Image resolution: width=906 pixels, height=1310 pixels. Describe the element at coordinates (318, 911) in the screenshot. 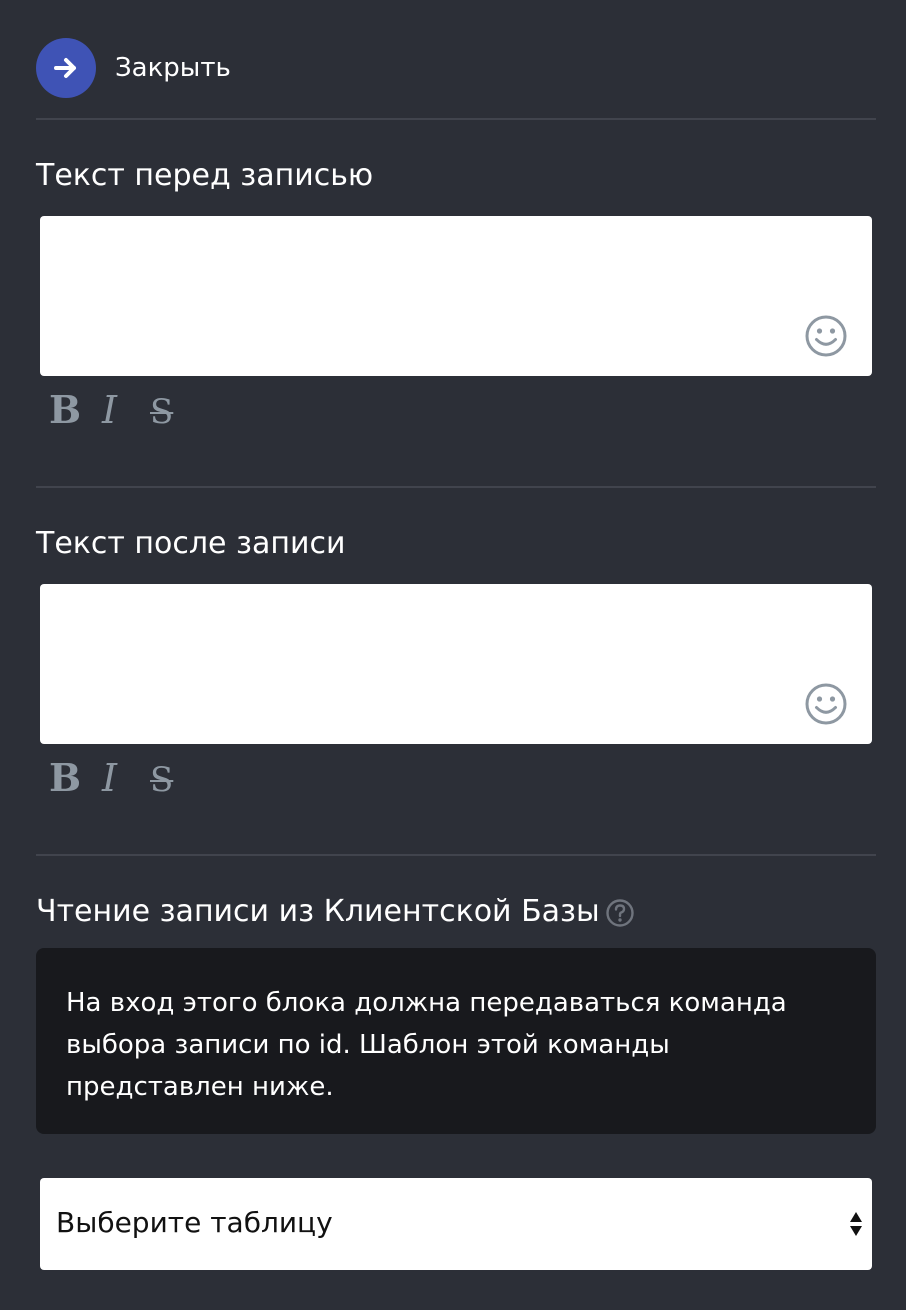

I see `section-title-read-record: Чтение записи из Клиентской Базы` at that location.